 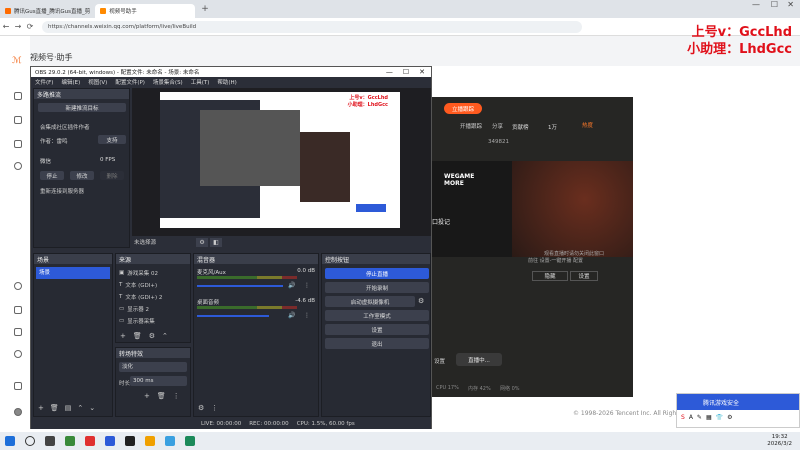 I want to click on tray-pen-icon: ✎, so click(x=699, y=417).